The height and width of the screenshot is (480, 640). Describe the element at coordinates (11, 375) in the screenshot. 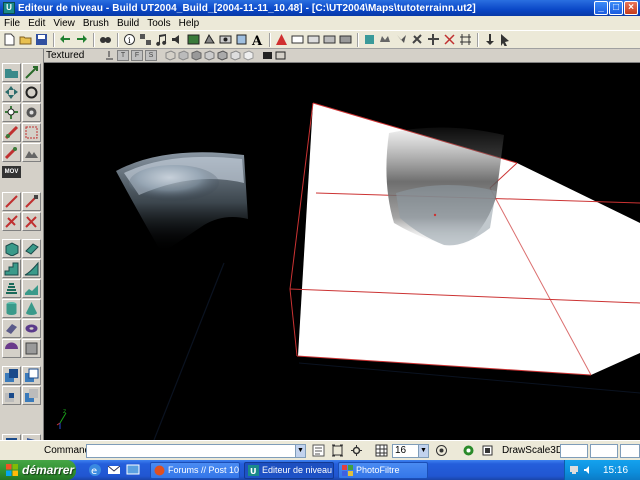

I see `csg-add-icon` at that location.